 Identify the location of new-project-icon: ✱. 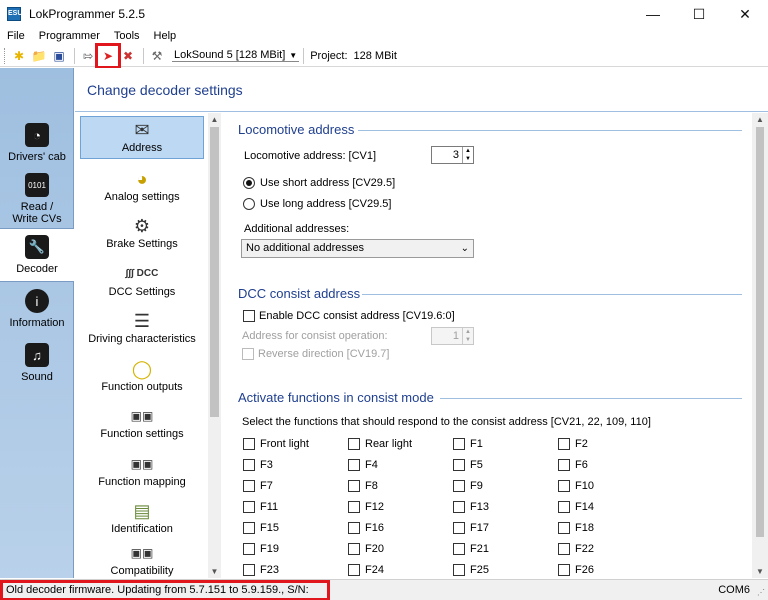
(19, 56).